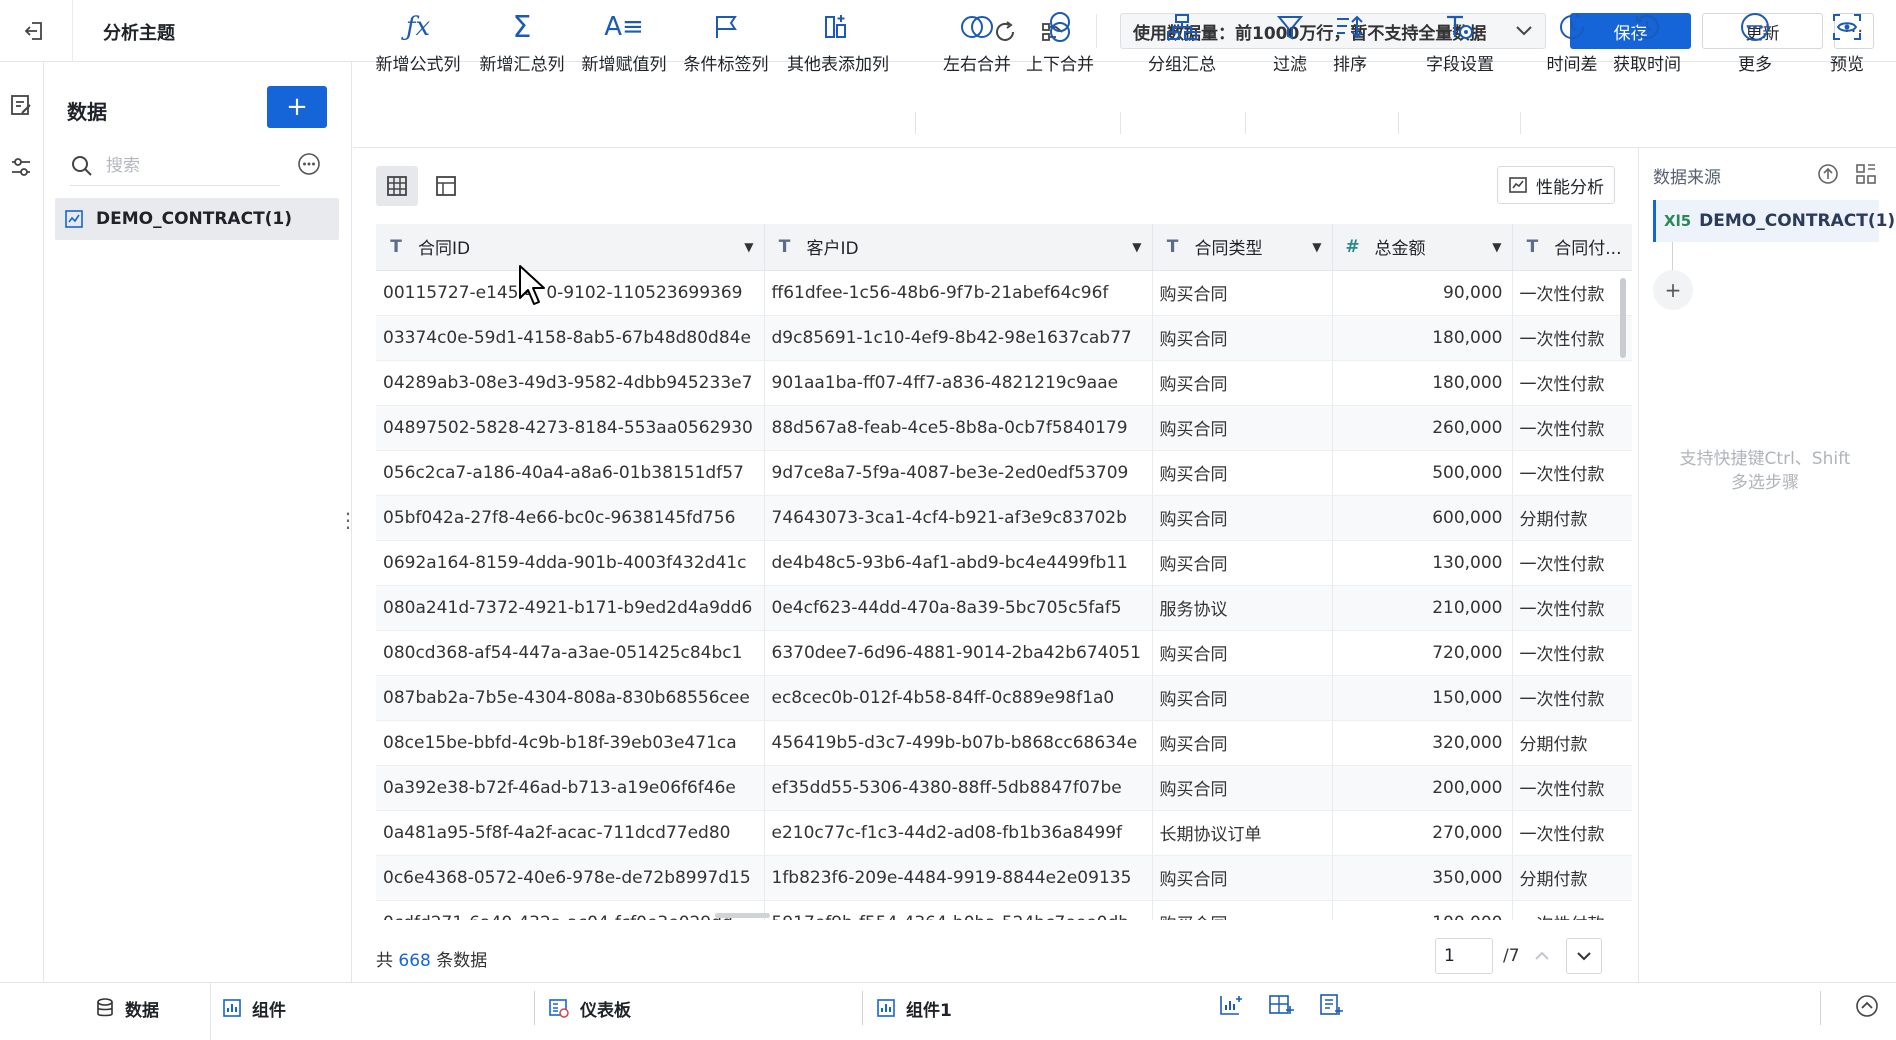 Image resolution: width=1896 pixels, height=1040 pixels. What do you see at coordinates (958, 878) in the screenshot?
I see `table-cell: 1fb823f6-209e-4484-9919-8844e2e09135` at bounding box center [958, 878].